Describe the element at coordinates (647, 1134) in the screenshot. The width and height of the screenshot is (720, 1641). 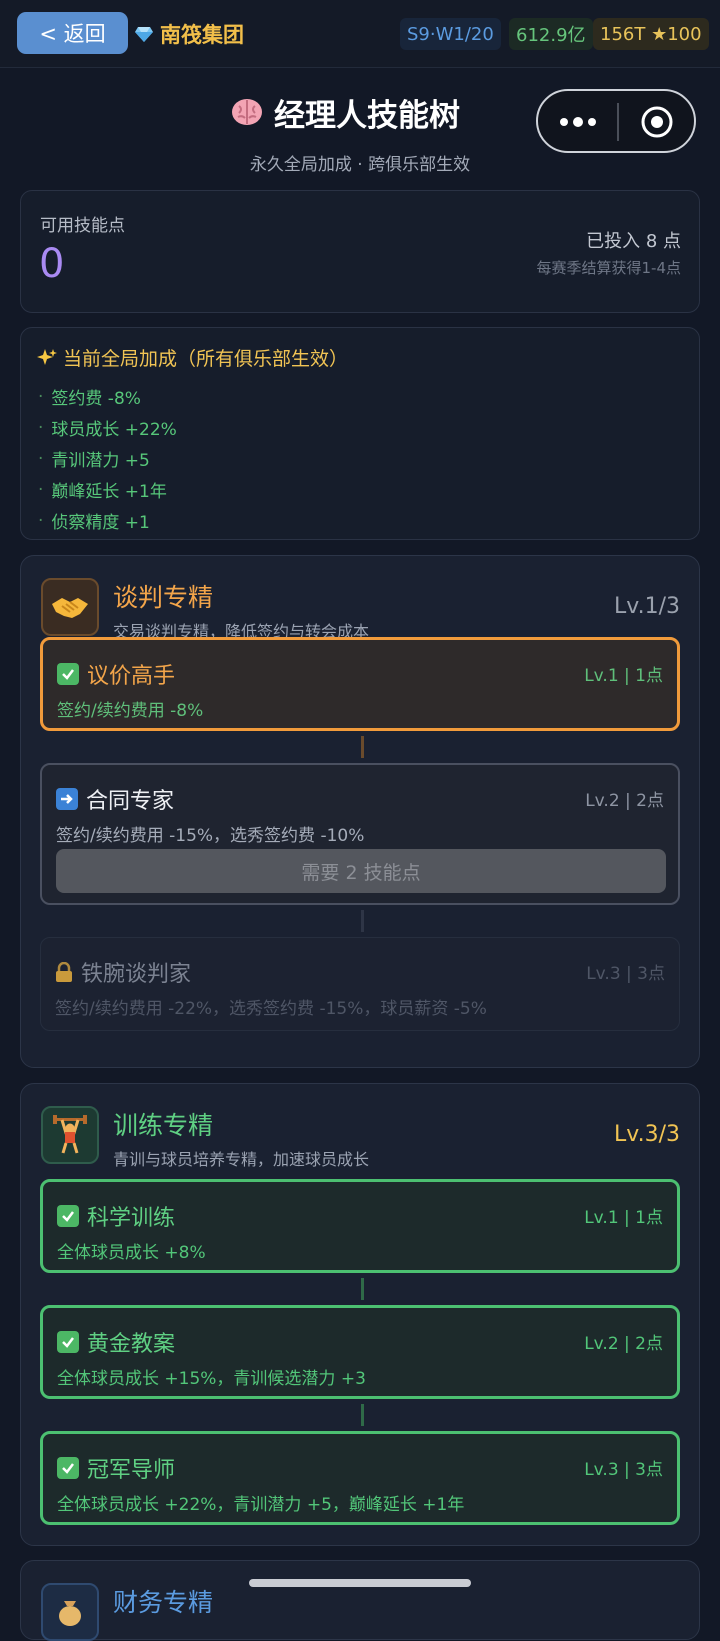
I see `branch-level: Lv.3/3` at that location.